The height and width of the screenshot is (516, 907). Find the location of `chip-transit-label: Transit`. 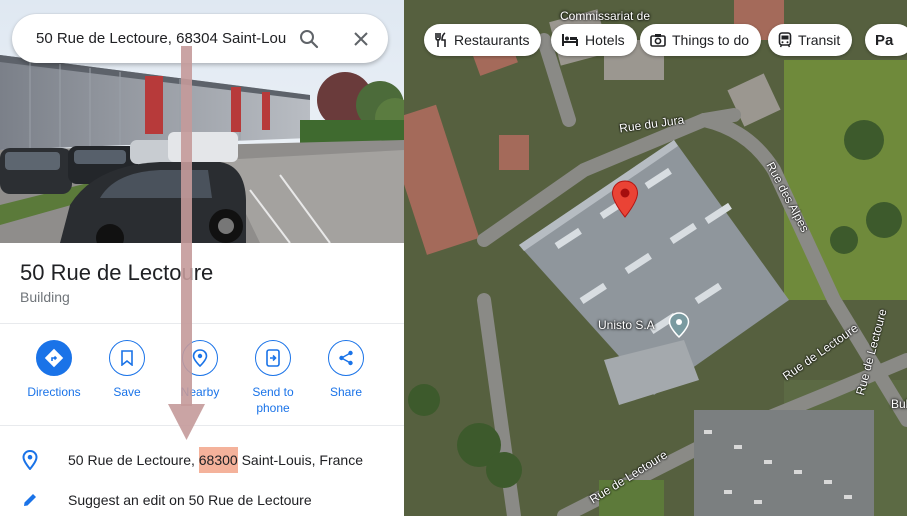

chip-transit-label: Transit is located at coordinates (819, 40).